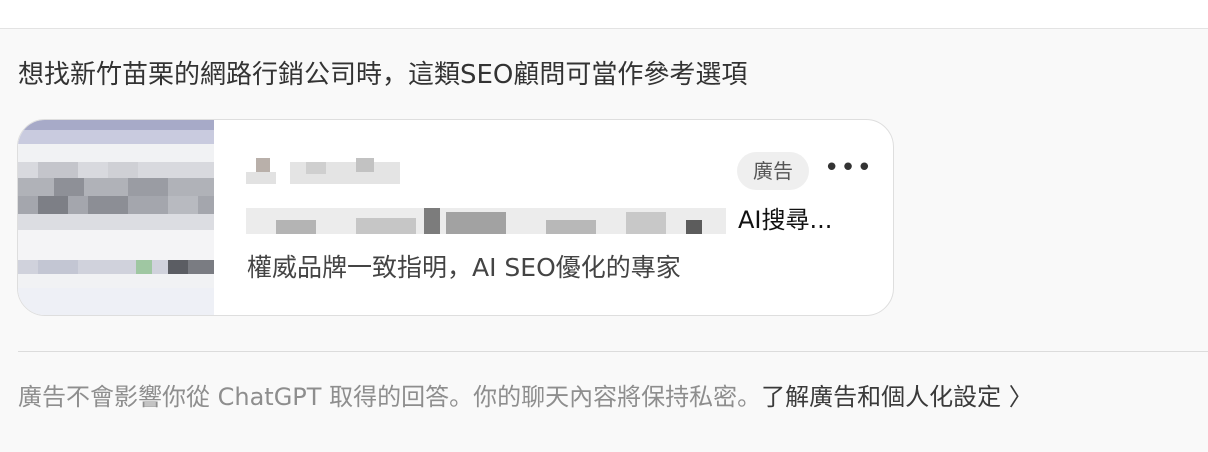 The width and height of the screenshot is (1208, 452). What do you see at coordinates (486, 220) in the screenshot?
I see `ad-title-blurred` at bounding box center [486, 220].